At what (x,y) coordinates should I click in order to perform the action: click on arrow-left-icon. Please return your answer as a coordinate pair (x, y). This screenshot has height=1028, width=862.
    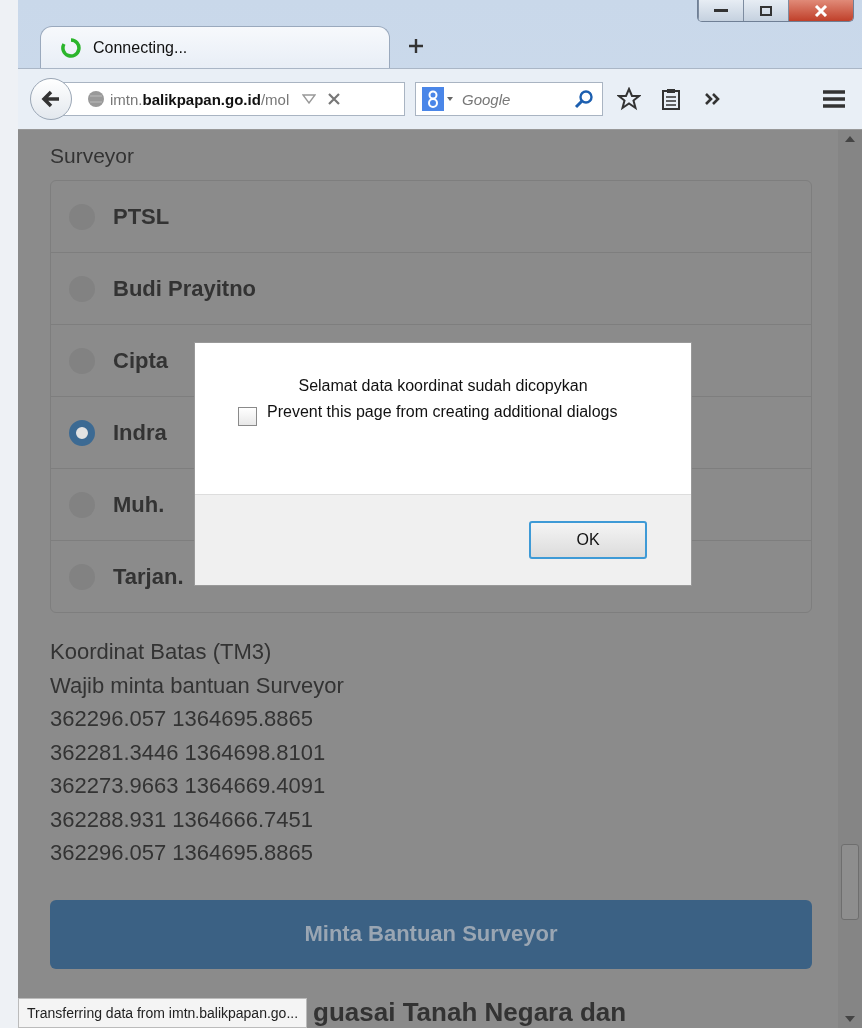
    Looking at the image, I should click on (51, 99).